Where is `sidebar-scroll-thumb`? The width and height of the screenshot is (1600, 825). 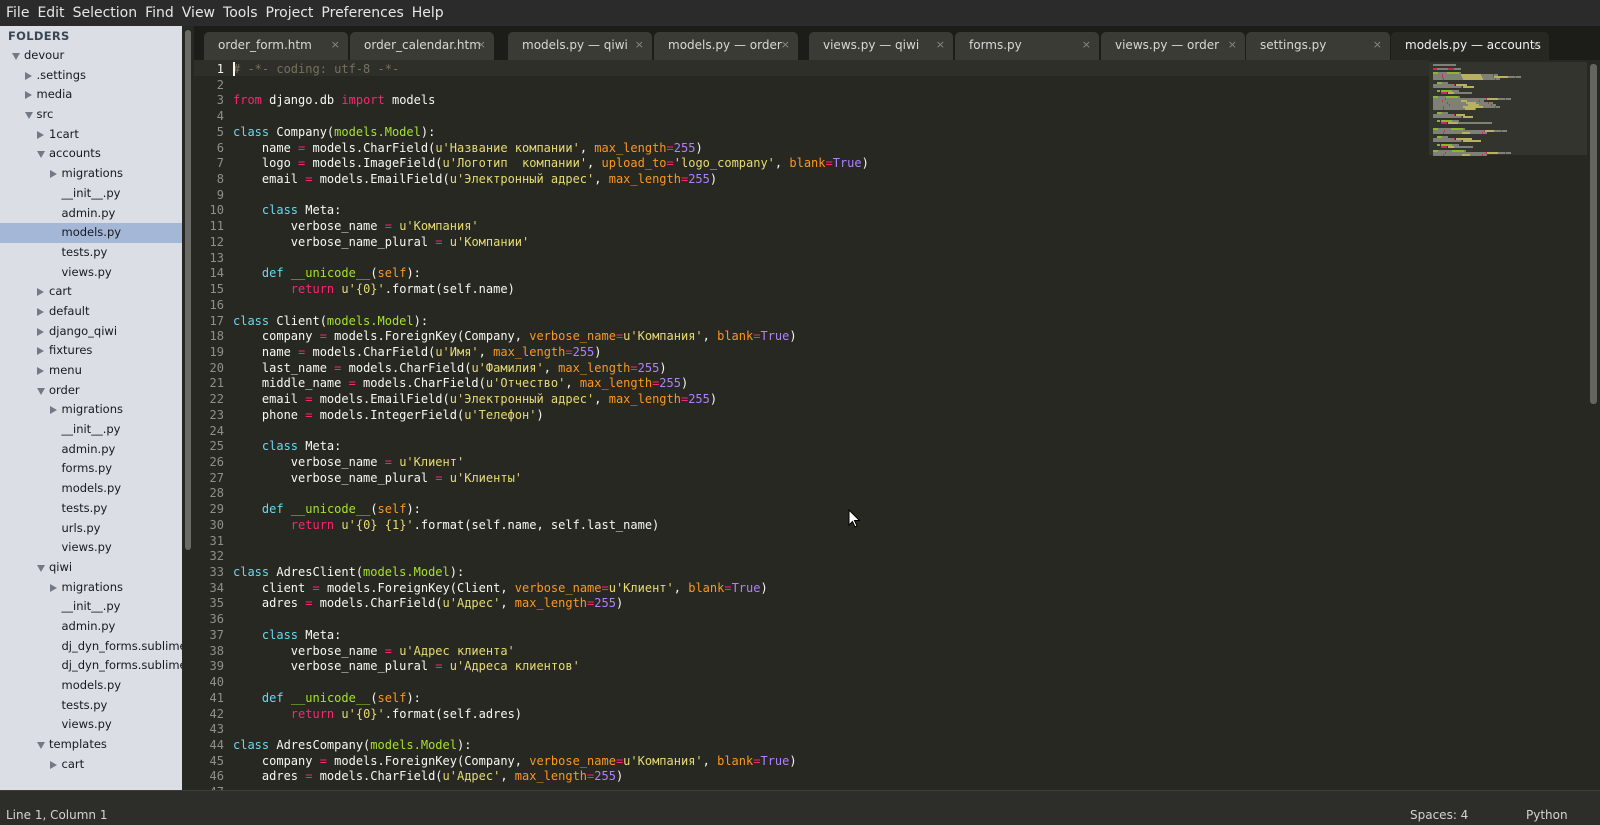 sidebar-scroll-thumb is located at coordinates (188, 290).